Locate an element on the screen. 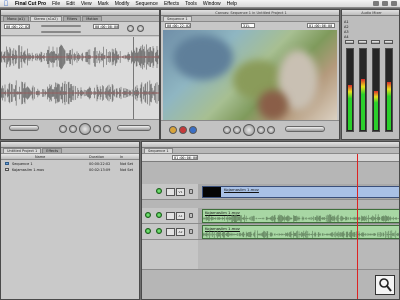 The height and width of the screenshot is (300, 400). play-around-button is located at coordinates (97, 129).